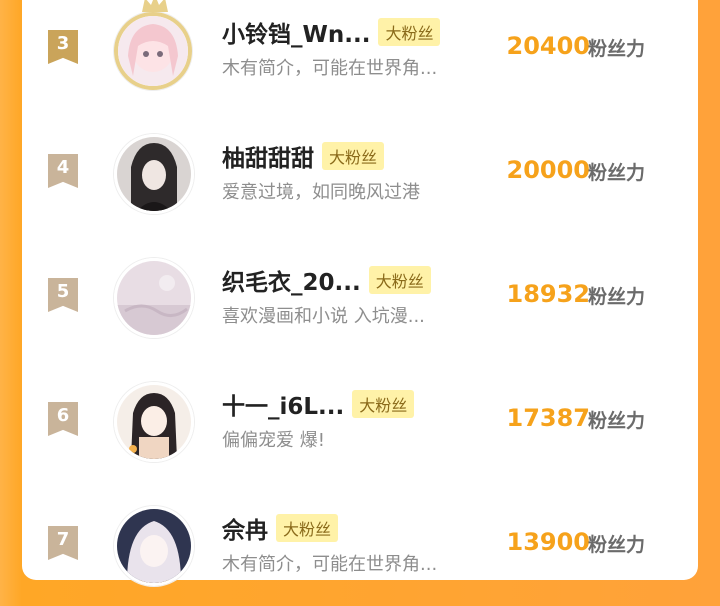  What do you see at coordinates (548, 170) in the screenshot?
I see `fan-score: 20000` at bounding box center [548, 170].